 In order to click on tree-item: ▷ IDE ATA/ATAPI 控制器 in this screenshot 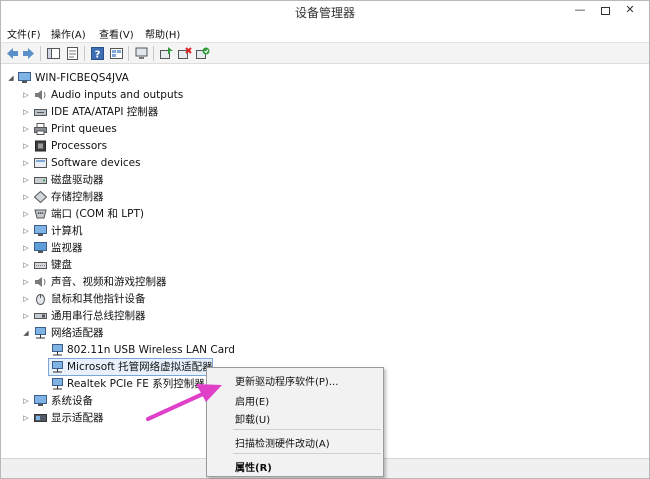, I will do `click(151, 112)`.